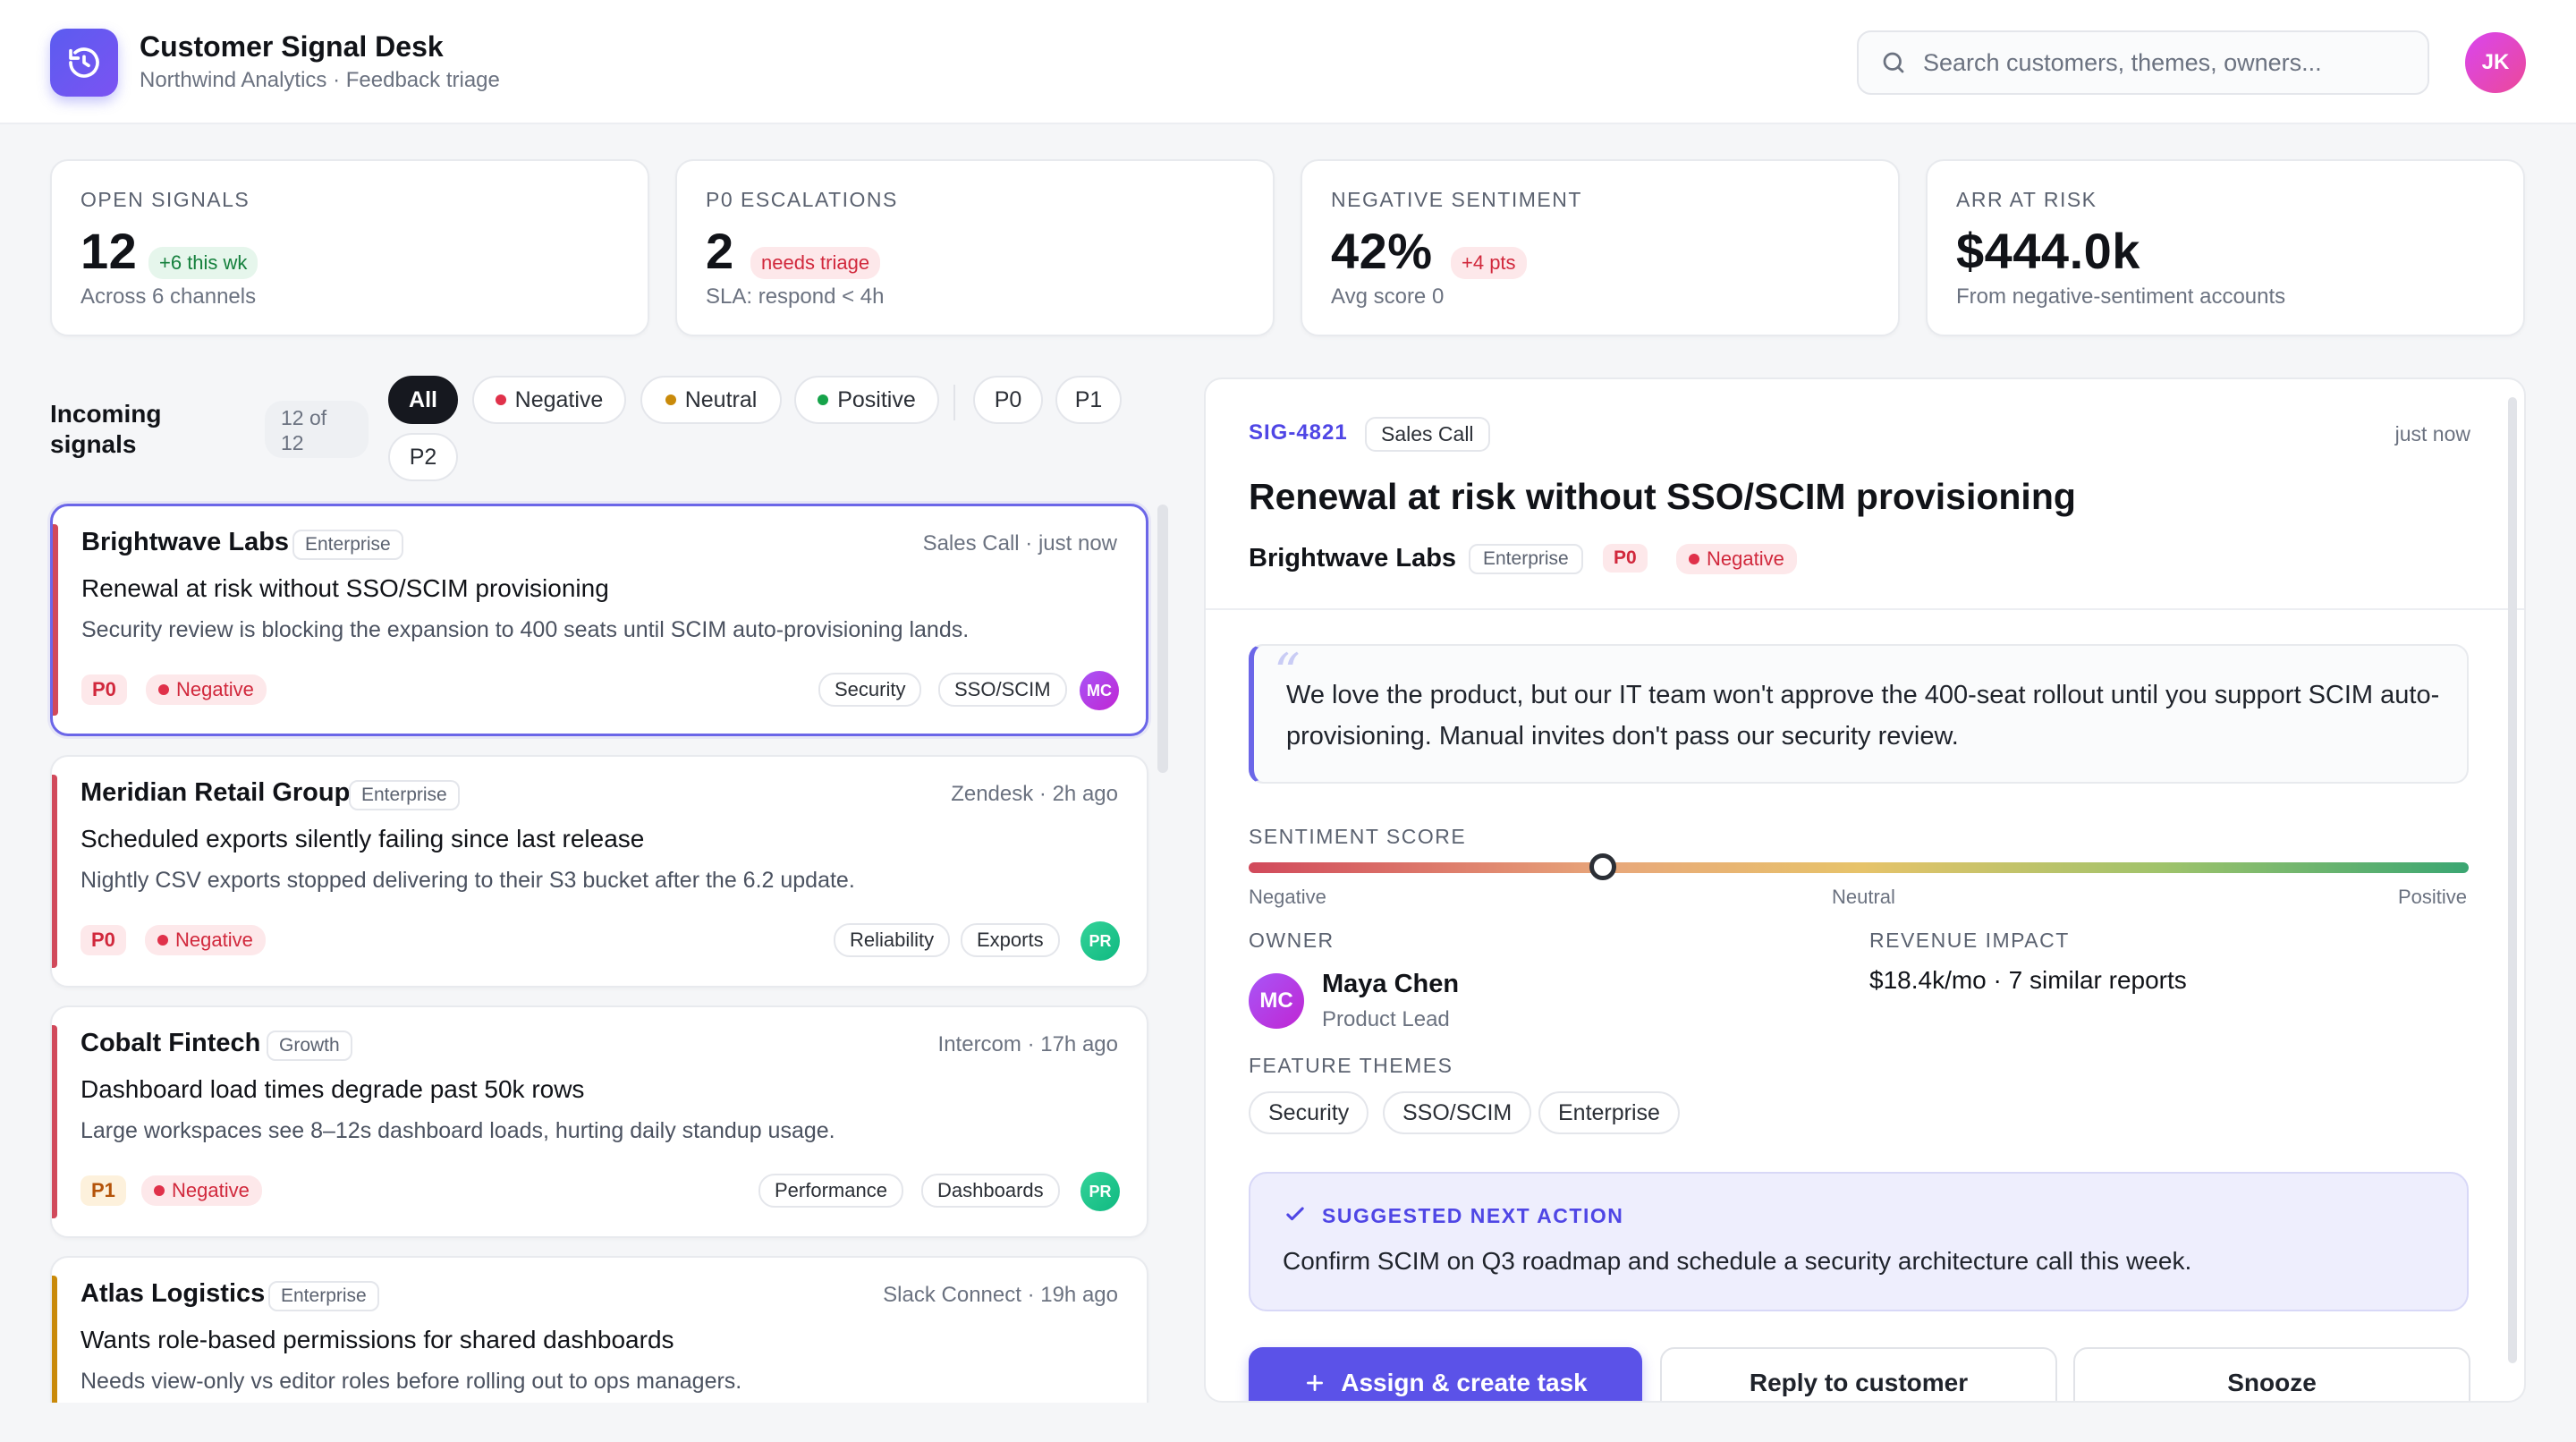 Image resolution: width=2576 pixels, height=1442 pixels. Describe the element at coordinates (1388, 296) in the screenshot. I see `stat-sub: Avg score 0` at that location.